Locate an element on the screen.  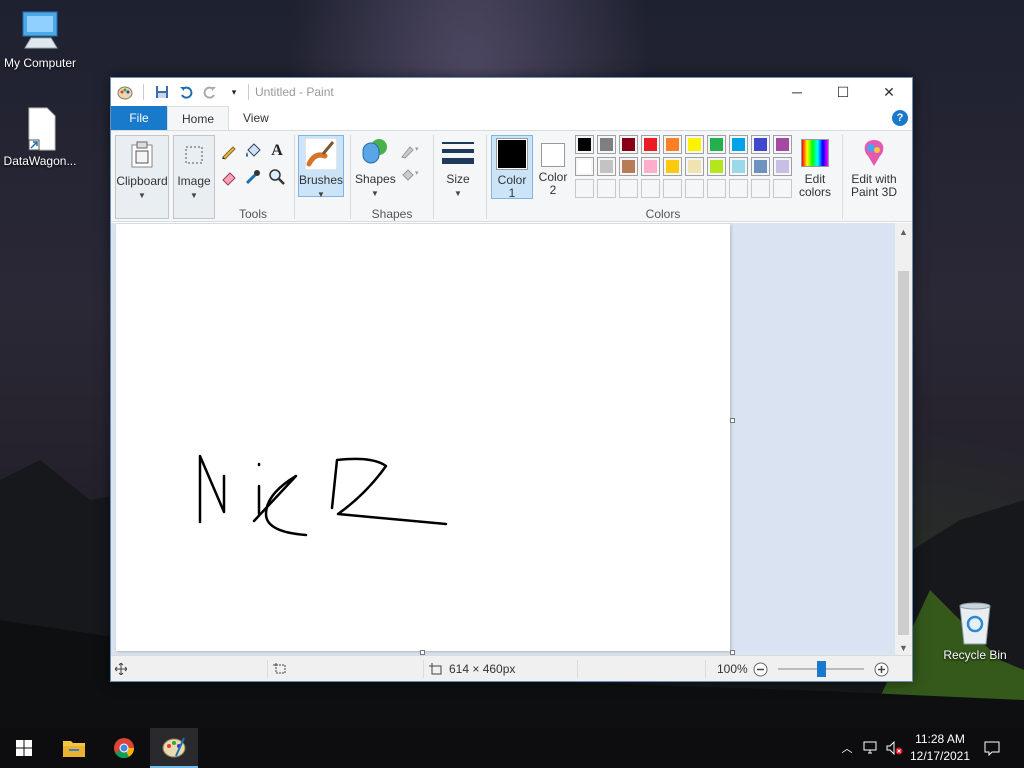
window-title: Untitled - Paint is located at coordinates (294, 92).